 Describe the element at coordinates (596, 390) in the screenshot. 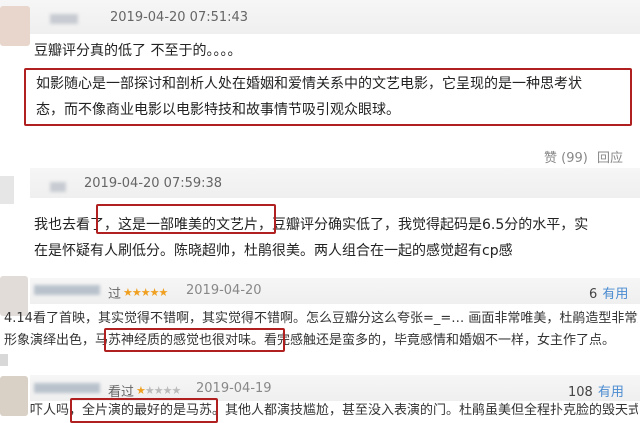

I see `useful-count: 108 有用` at that location.